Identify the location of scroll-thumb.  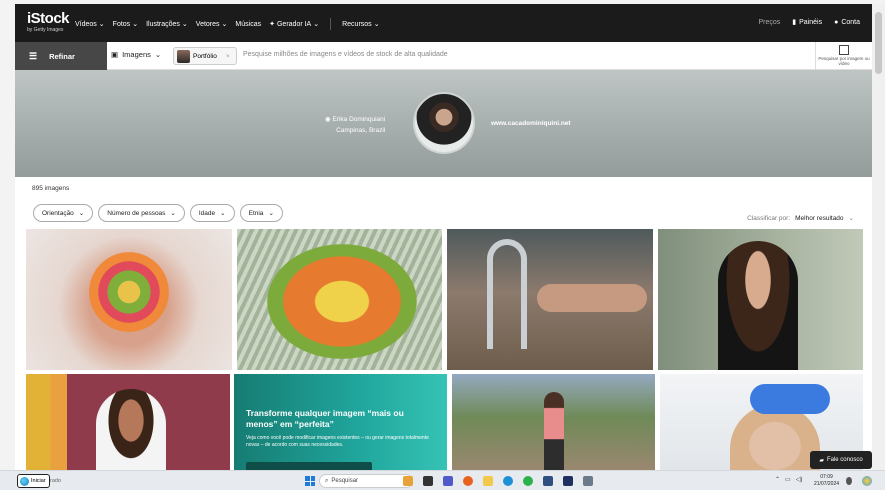
(878, 43).